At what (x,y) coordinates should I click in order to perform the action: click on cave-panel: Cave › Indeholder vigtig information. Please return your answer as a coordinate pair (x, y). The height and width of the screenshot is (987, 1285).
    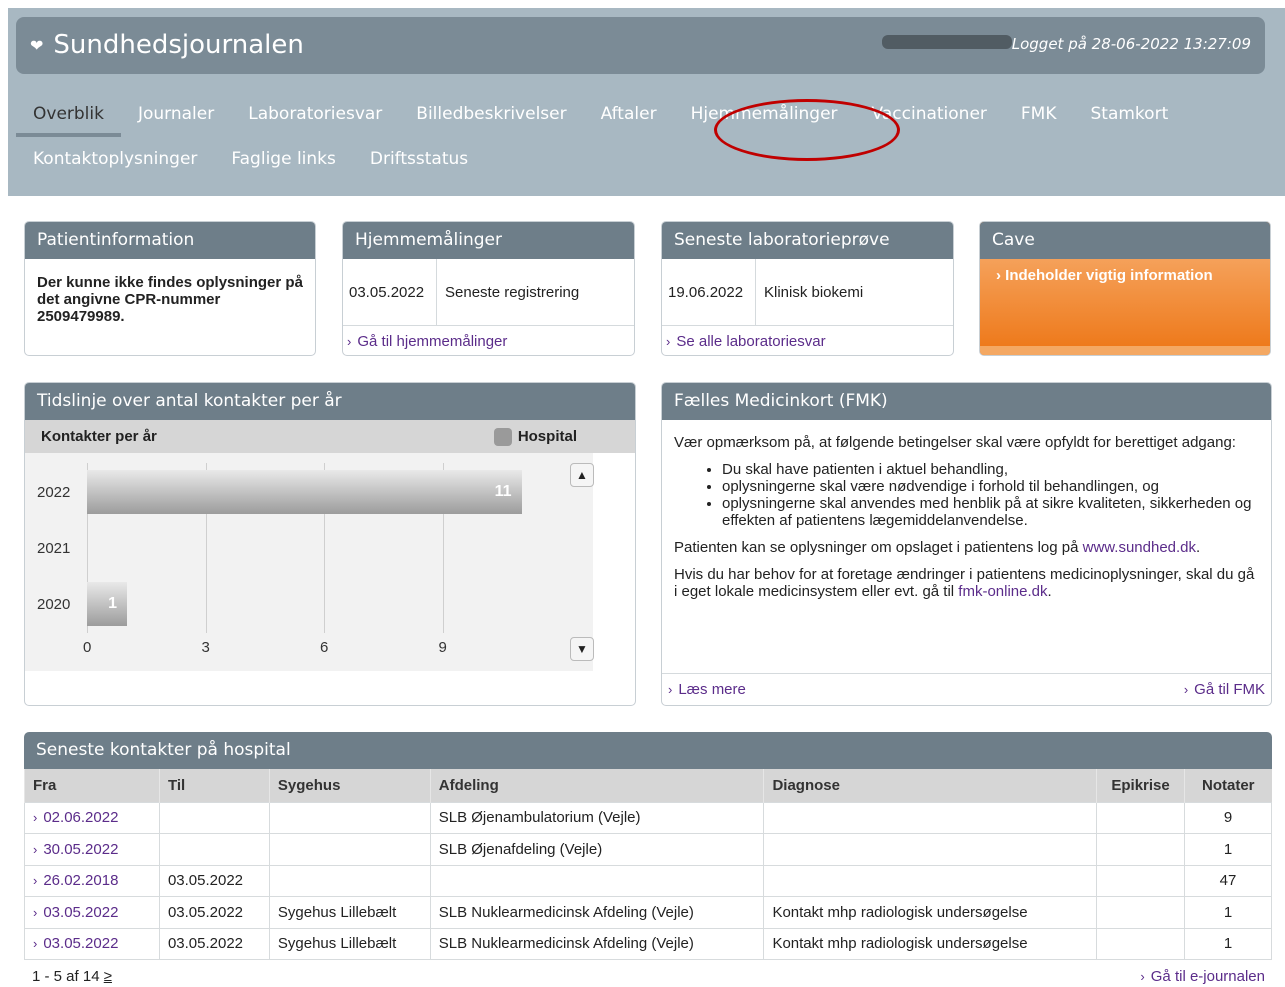
    Looking at the image, I should click on (1125, 288).